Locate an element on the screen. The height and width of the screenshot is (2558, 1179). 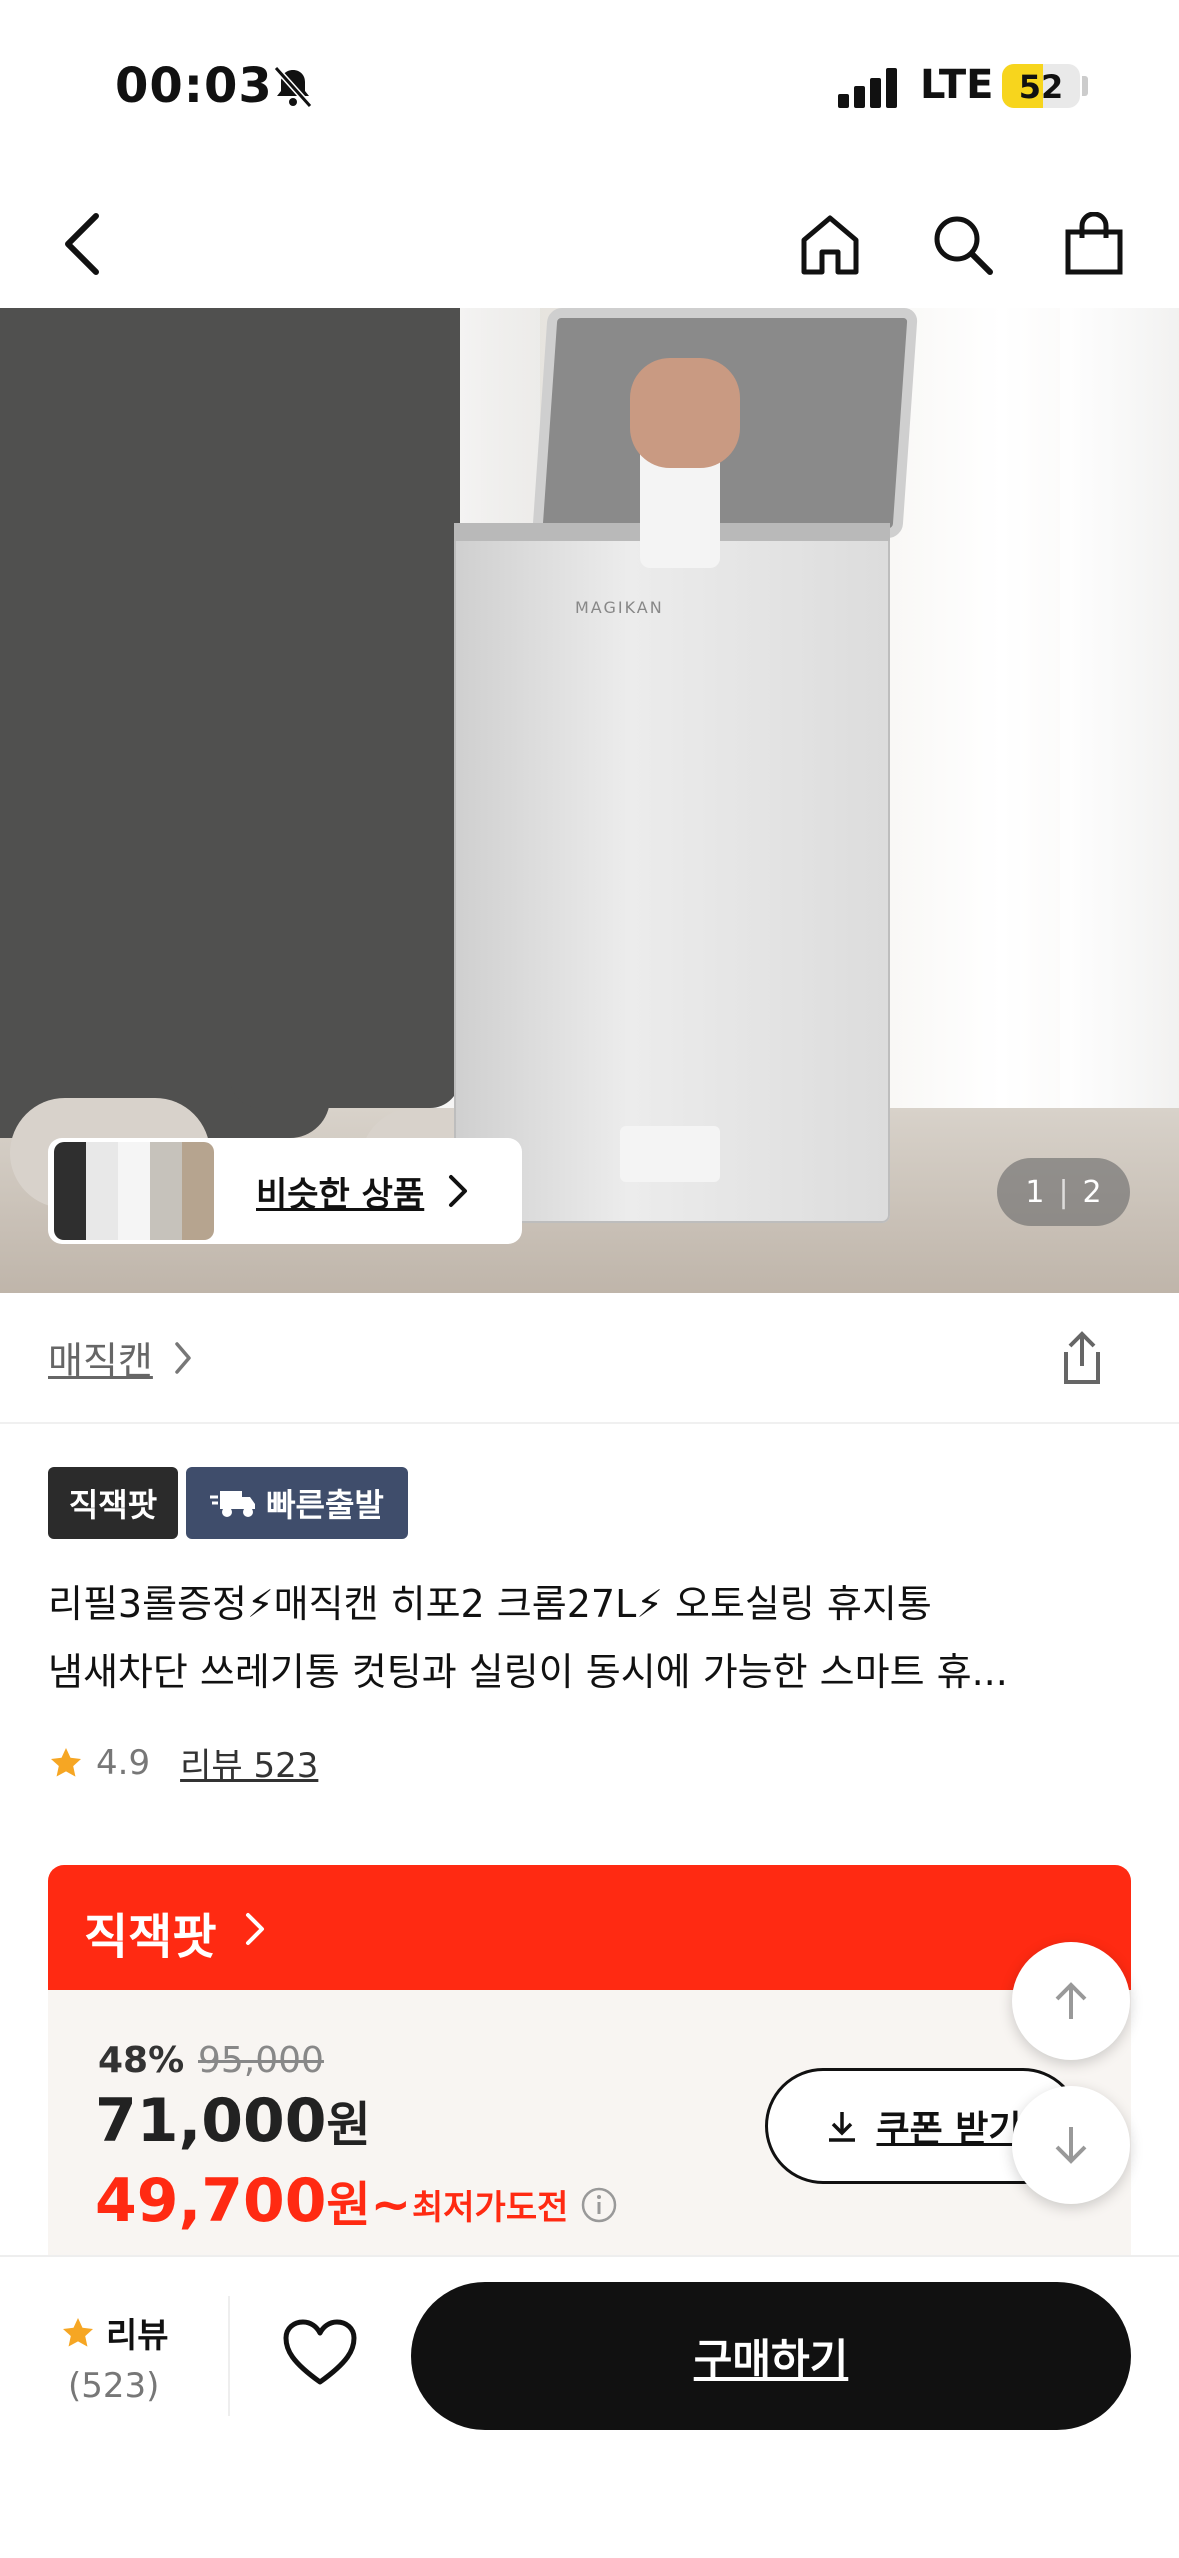
fast-shipping-badge: 빠른출발 is located at coordinates (297, 1503).